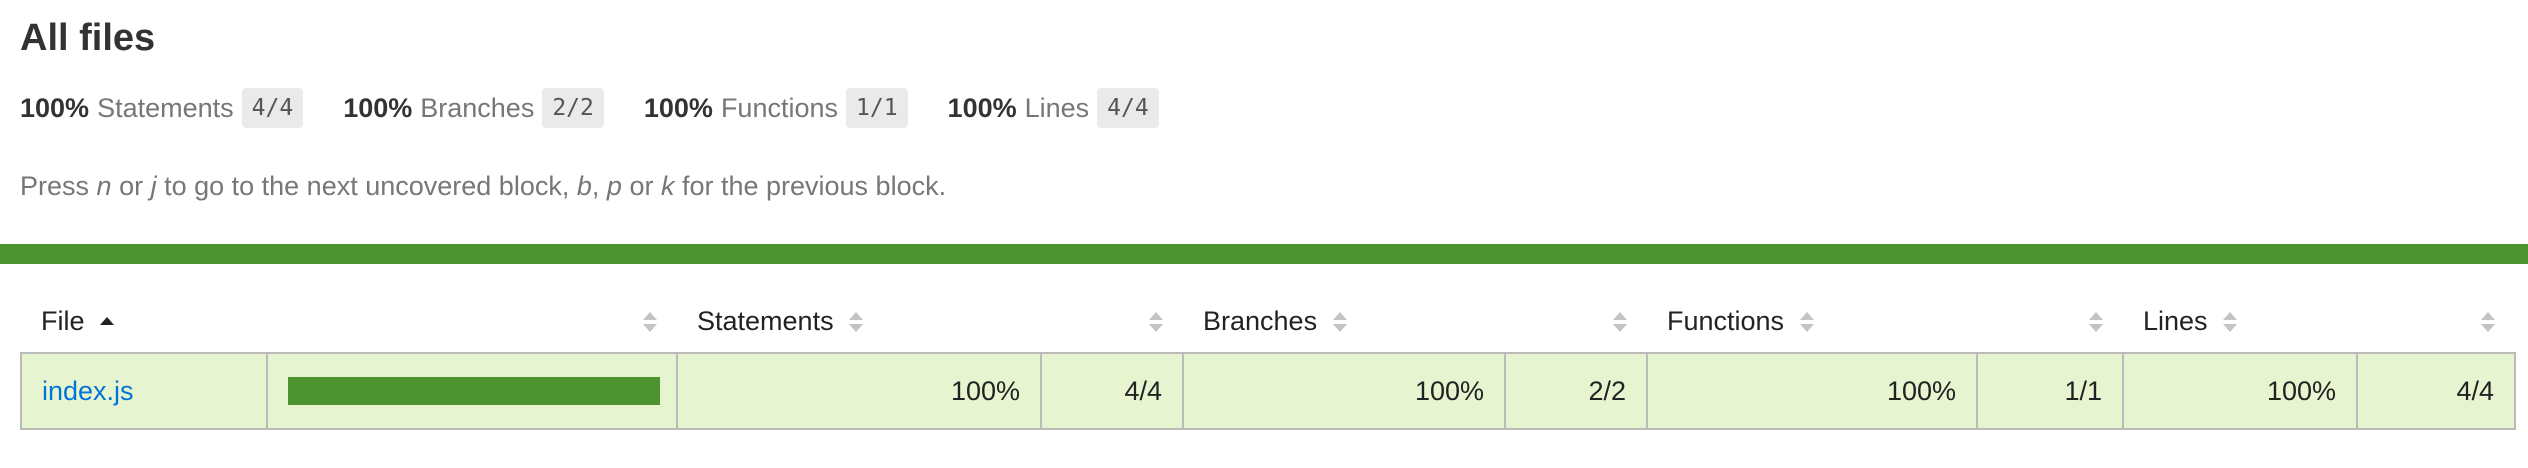  What do you see at coordinates (1112, 391) in the screenshot?
I see `statements-fraction: 4/4` at bounding box center [1112, 391].